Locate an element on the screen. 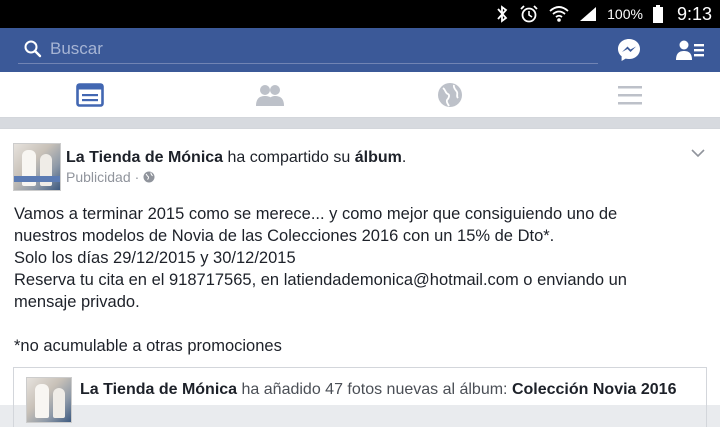 This screenshot has height=427, width=720. search-box is located at coordinates (308, 49).